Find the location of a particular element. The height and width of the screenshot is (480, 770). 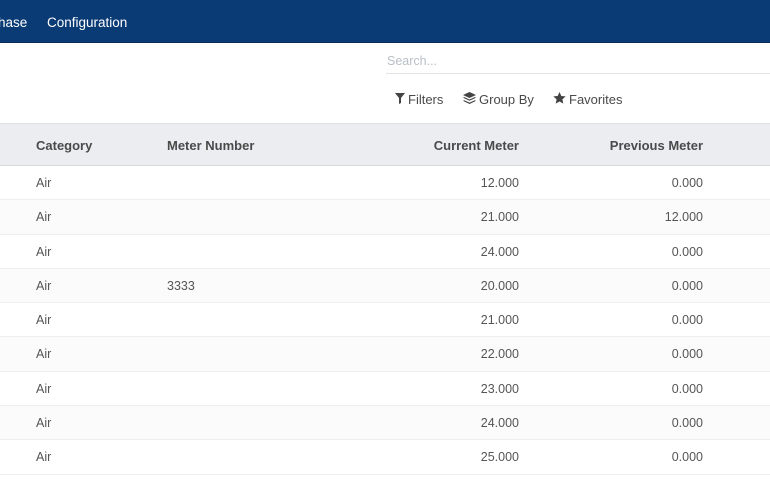

search-bar is located at coordinates (578, 61).